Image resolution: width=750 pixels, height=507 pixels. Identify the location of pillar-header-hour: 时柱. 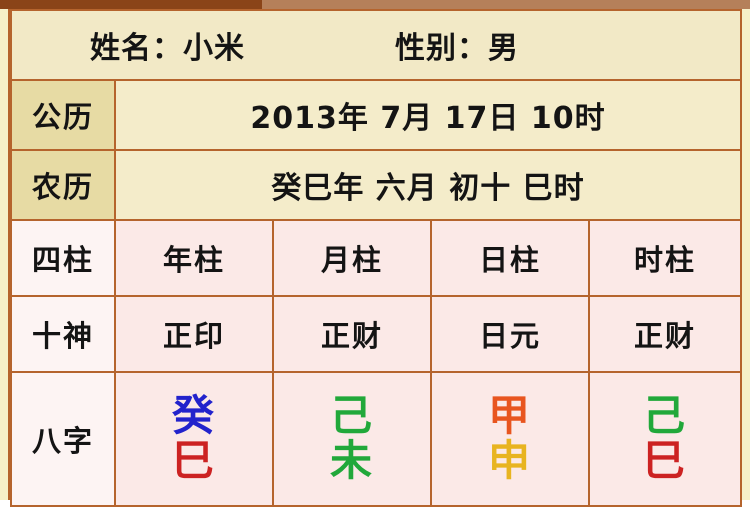
(665, 258).